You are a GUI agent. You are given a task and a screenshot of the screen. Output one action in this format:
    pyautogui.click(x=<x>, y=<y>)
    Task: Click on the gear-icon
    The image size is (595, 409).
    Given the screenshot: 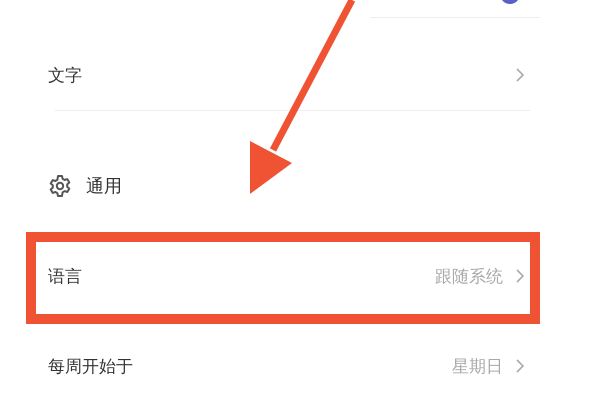 What is the action you would take?
    pyautogui.click(x=60, y=186)
    